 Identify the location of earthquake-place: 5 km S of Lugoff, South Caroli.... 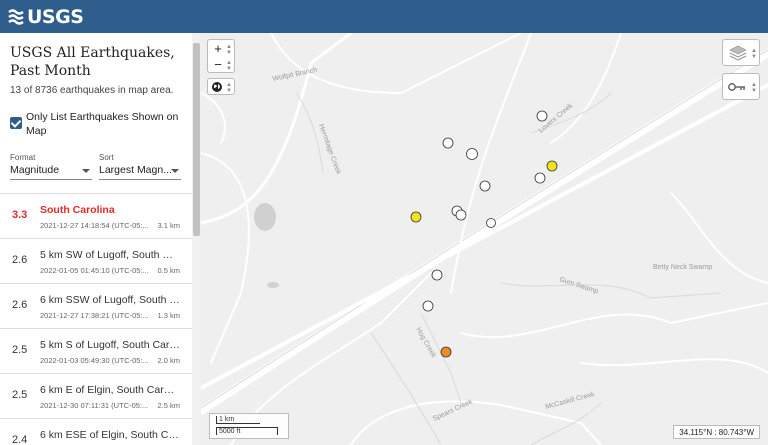
(110, 345).